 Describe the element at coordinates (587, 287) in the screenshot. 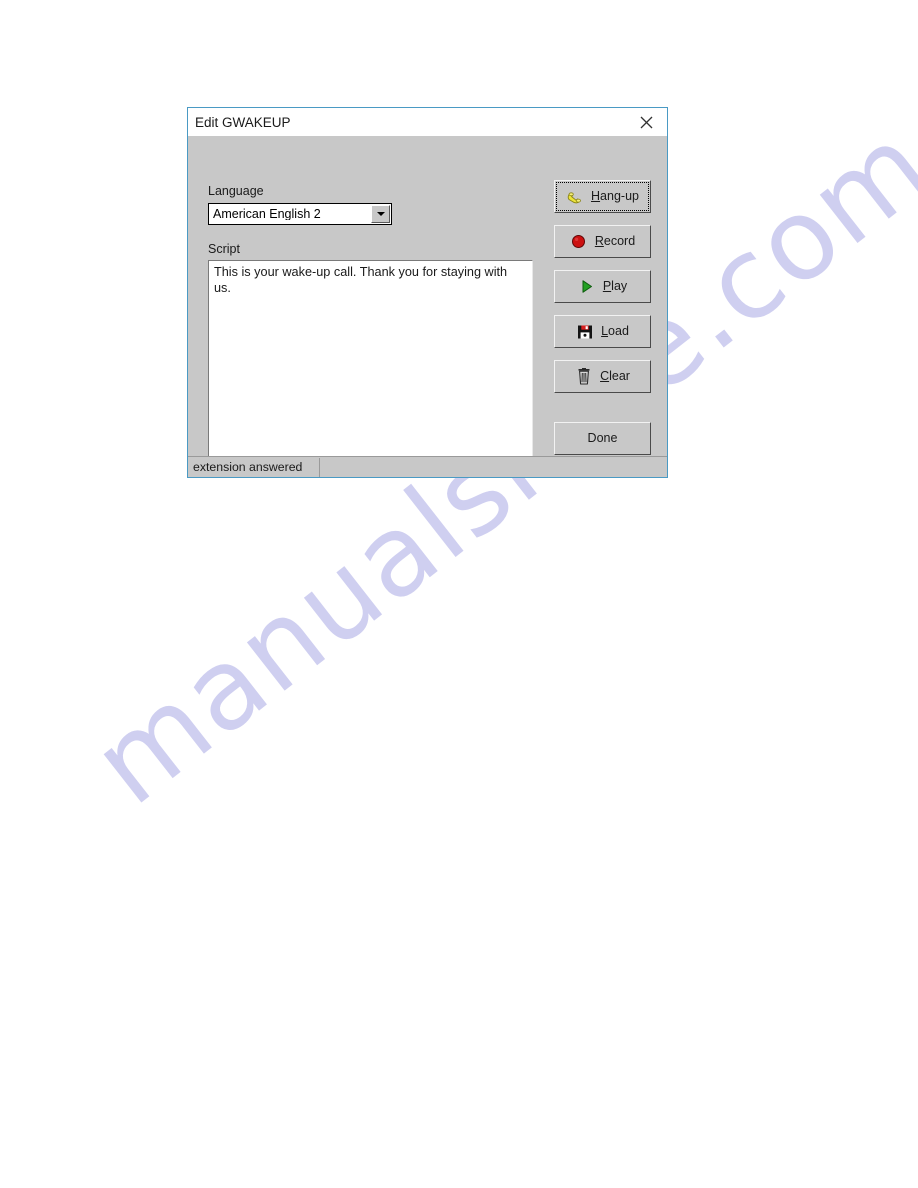

I see `play-triangle-icon` at that location.